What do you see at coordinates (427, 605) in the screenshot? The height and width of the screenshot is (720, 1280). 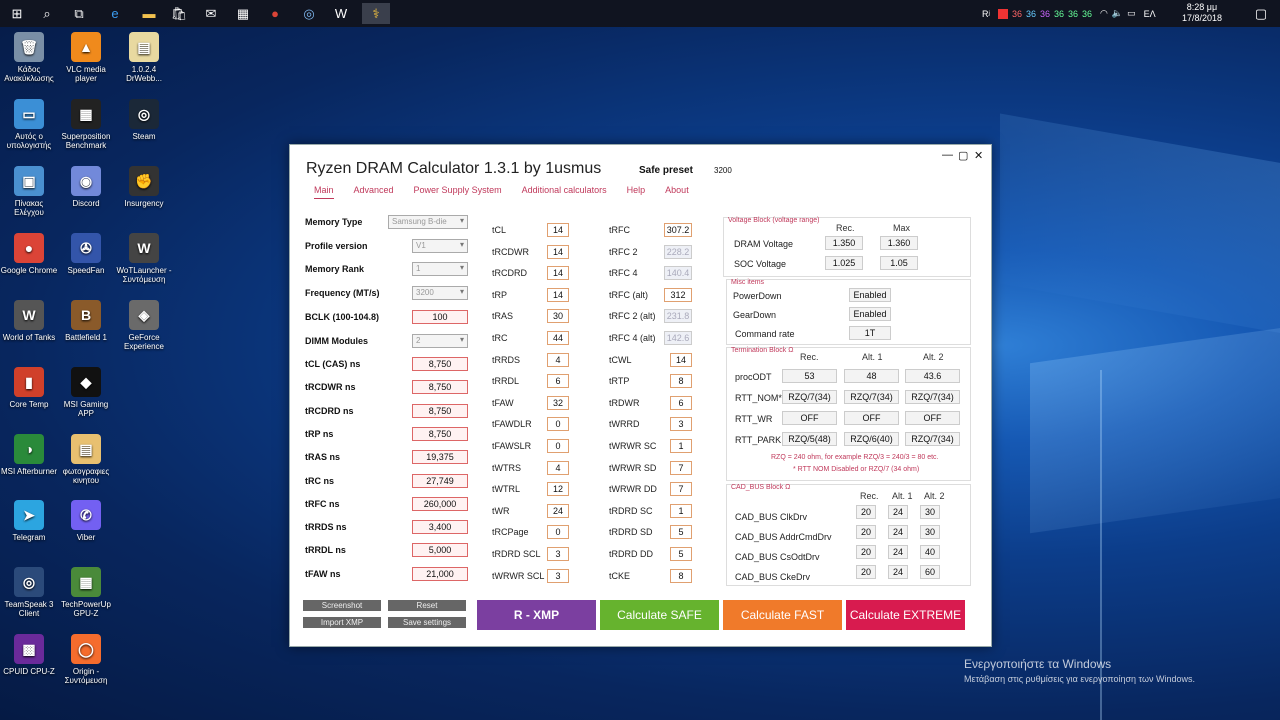 I see `reset-button: Reset` at bounding box center [427, 605].